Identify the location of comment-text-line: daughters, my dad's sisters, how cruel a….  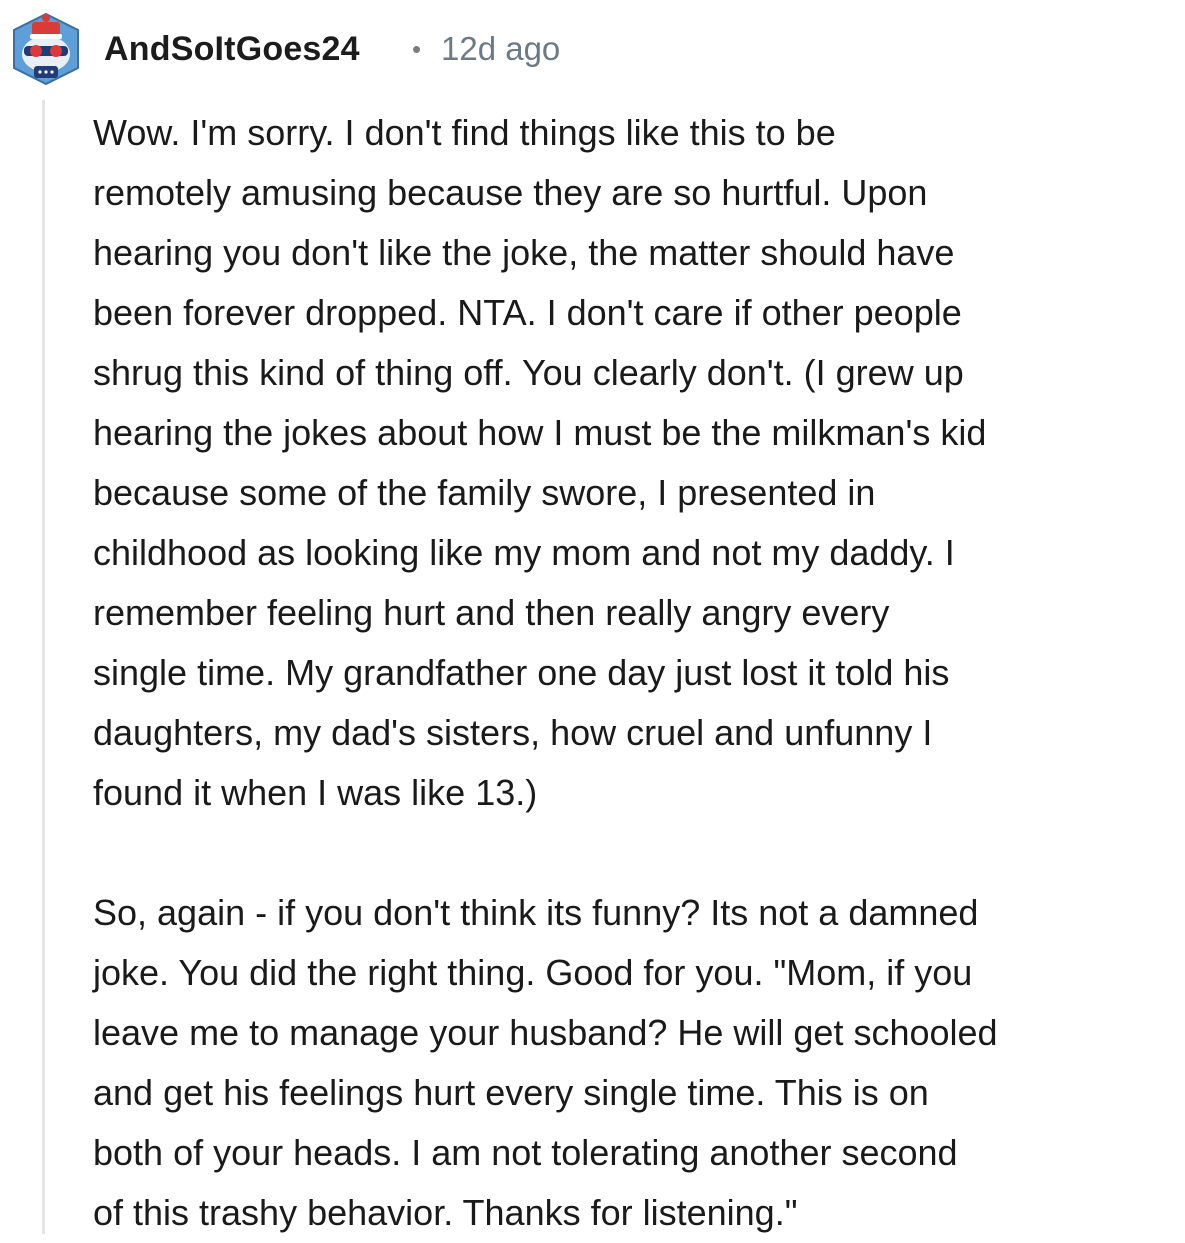
(513, 732).